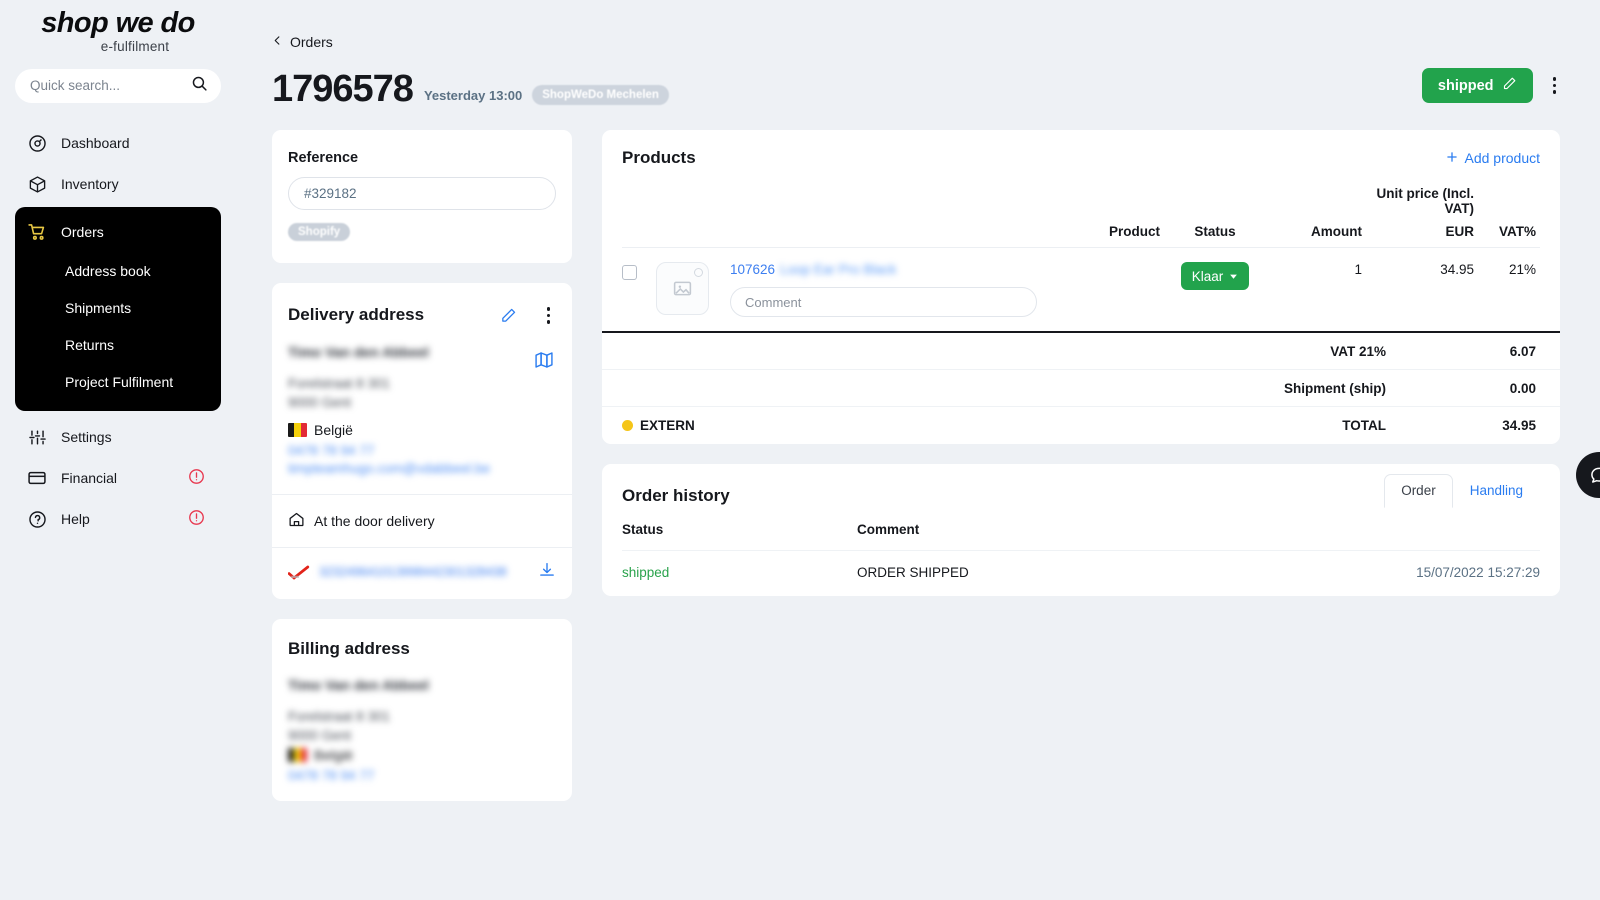  I want to click on billing-street: Forelstraat 8 301, so click(339, 716).